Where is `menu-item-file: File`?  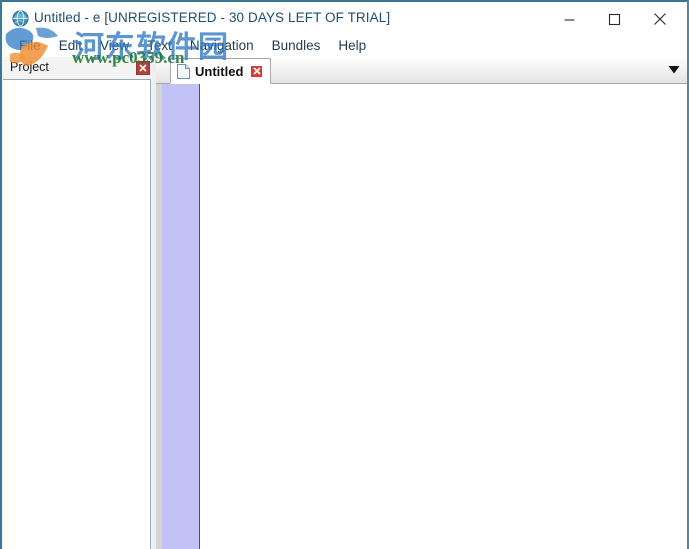
menu-item-file: File is located at coordinates (30, 46).